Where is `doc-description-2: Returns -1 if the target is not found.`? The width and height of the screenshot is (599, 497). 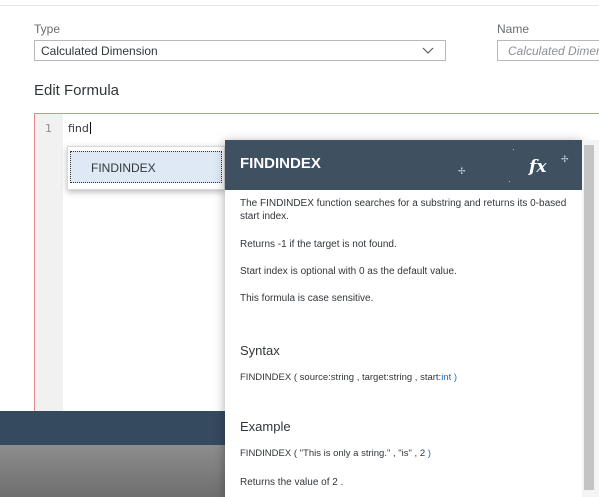 doc-description-2: Returns -1 if the target is not found. is located at coordinates (318, 244).